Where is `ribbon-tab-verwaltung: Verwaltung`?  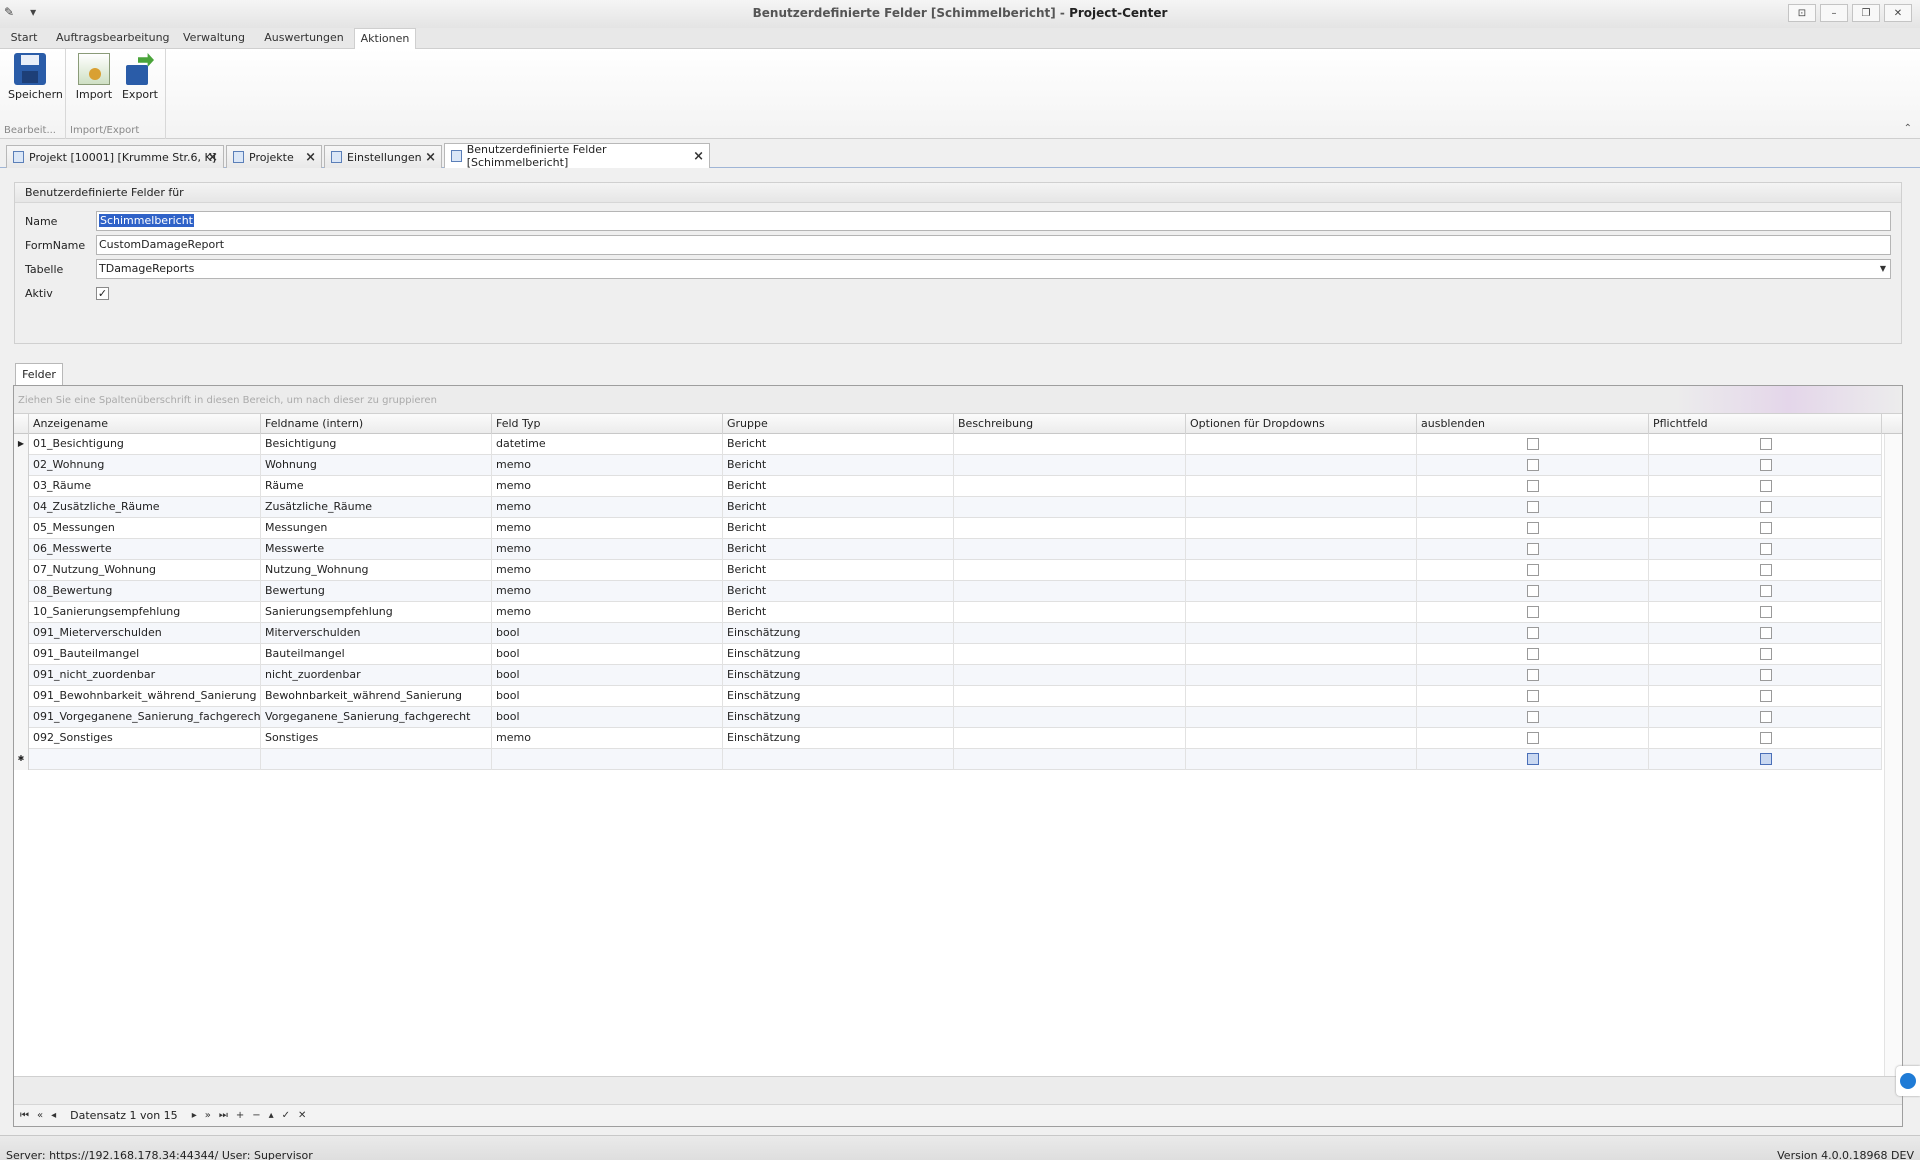
ribbon-tab-verwaltung: Verwaltung is located at coordinates (214, 38).